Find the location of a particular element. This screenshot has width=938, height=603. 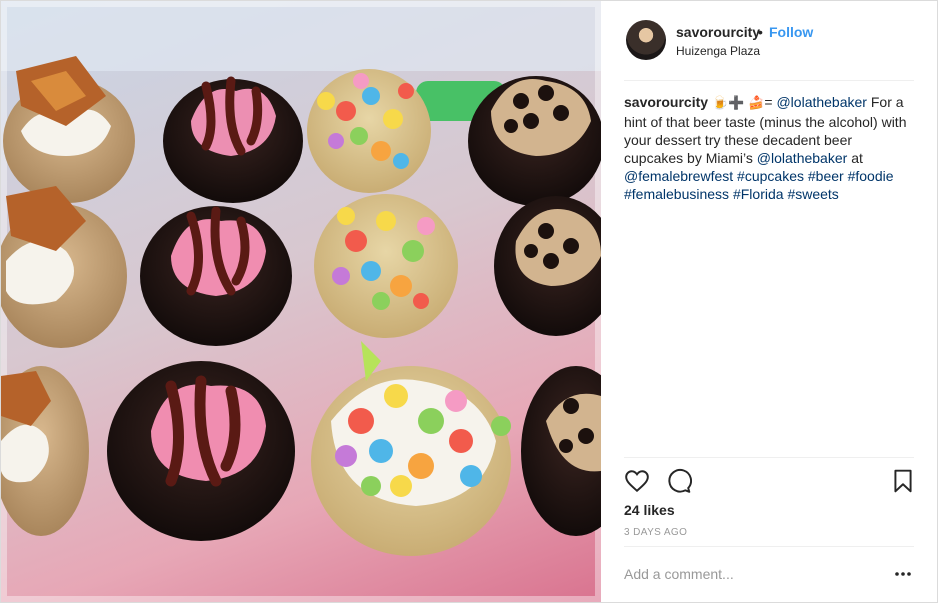

hashtag-link: #Florida is located at coordinates (758, 194).